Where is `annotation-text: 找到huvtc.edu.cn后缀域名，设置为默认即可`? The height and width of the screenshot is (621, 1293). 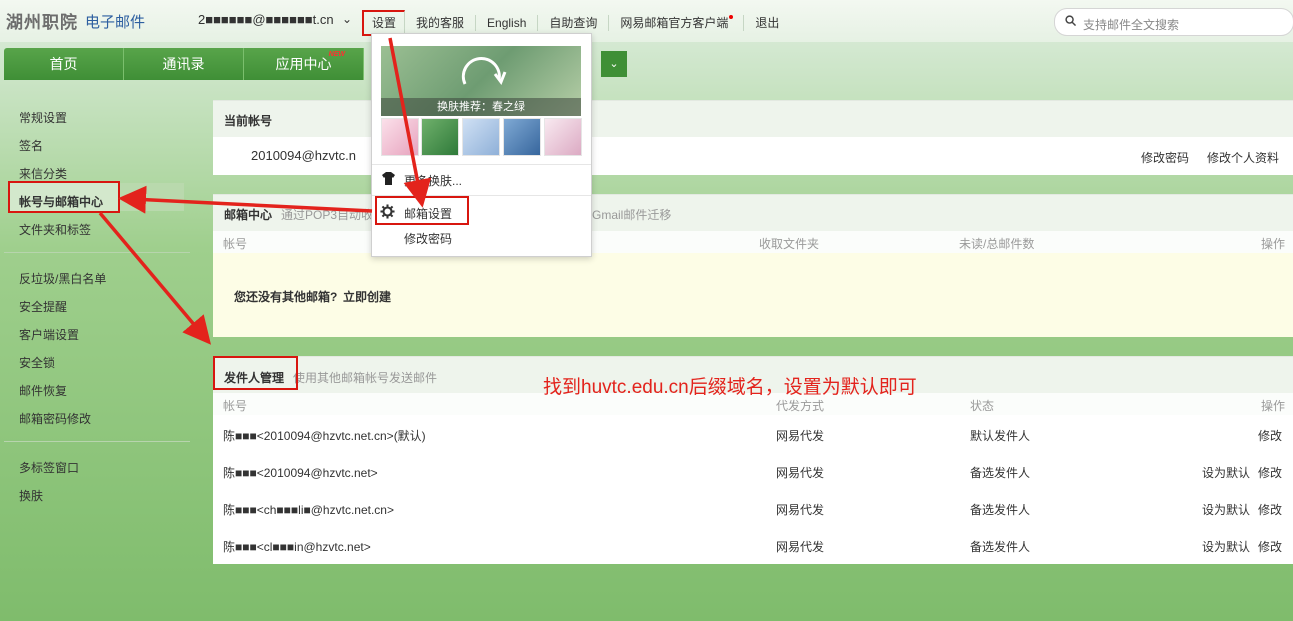
annotation-text: 找到huvtc.edu.cn后缀域名，设置为默认即可 is located at coordinates (730, 387).